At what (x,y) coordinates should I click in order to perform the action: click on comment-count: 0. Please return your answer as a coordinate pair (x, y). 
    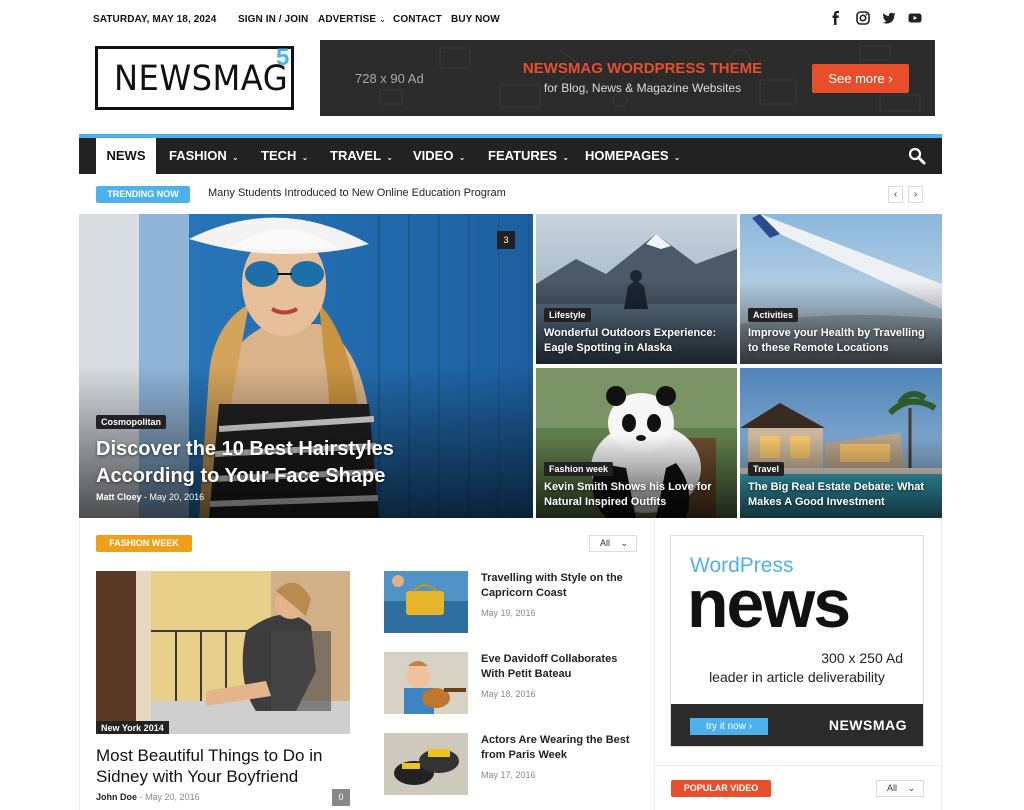
    Looking at the image, I should click on (341, 797).